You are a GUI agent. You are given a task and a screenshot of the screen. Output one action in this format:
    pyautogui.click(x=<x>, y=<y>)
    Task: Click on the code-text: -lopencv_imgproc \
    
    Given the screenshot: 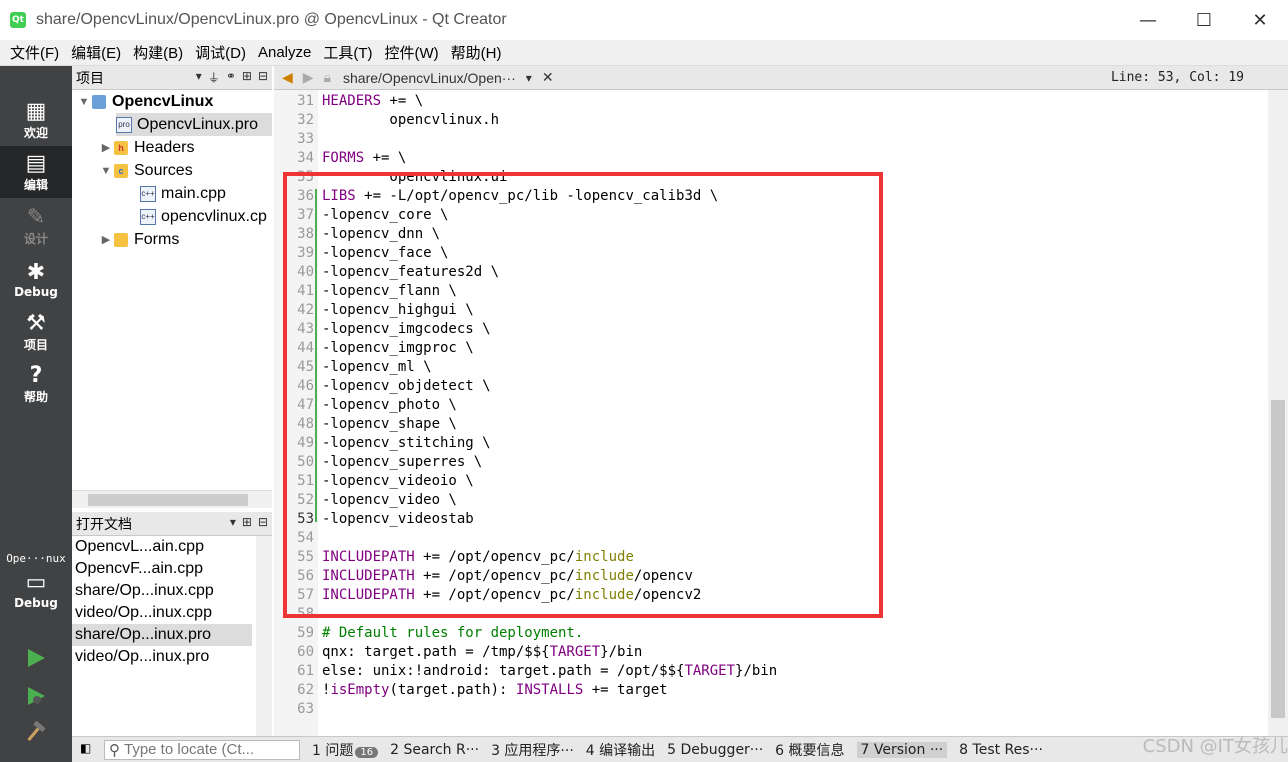 What is the action you would take?
    pyautogui.click(x=398, y=348)
    